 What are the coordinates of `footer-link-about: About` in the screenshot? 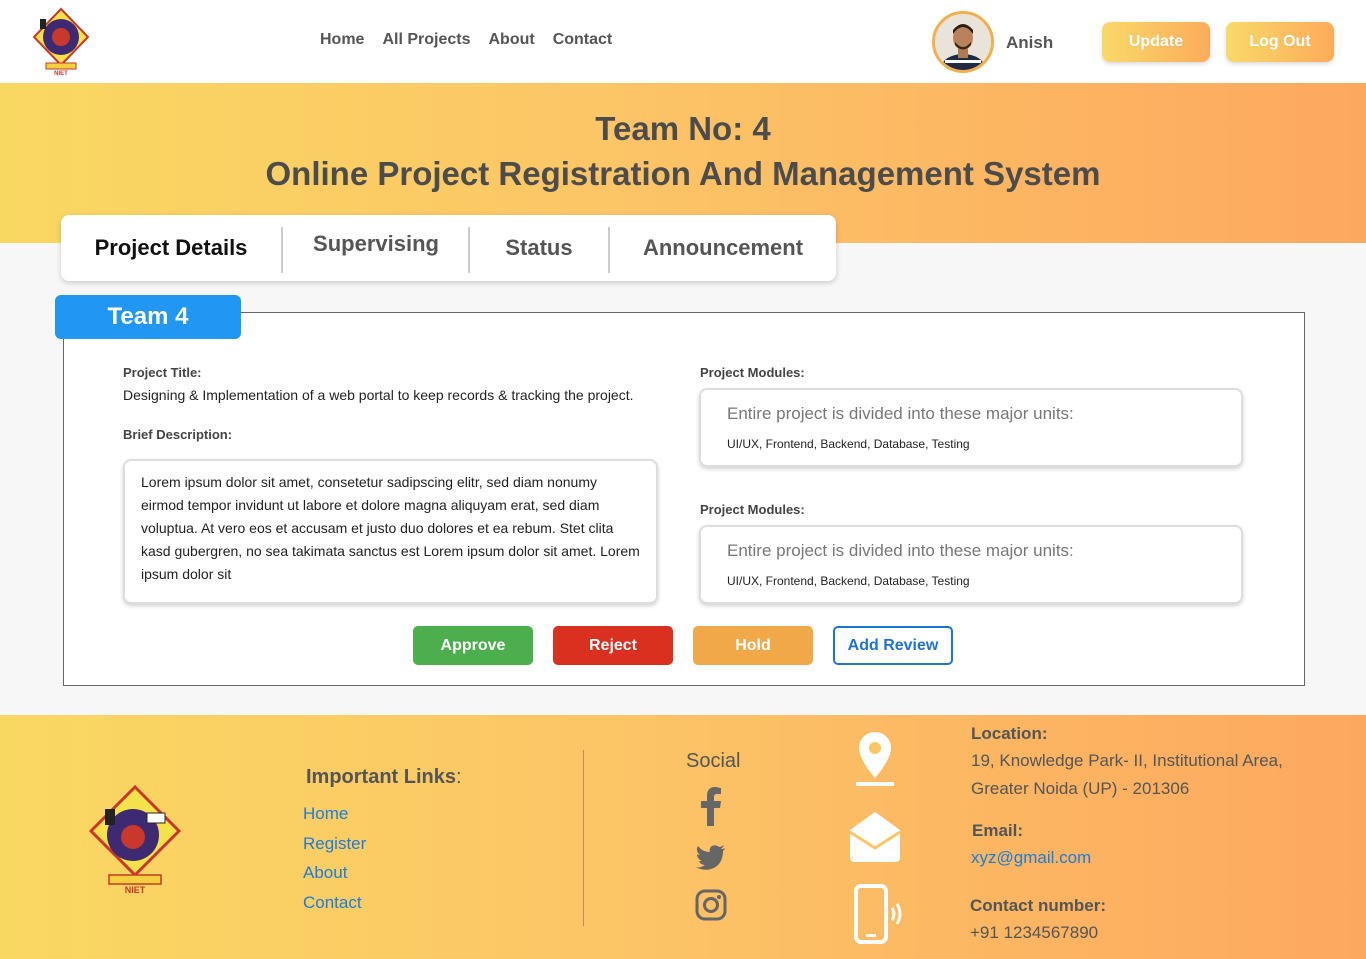 It's located at (325, 873).